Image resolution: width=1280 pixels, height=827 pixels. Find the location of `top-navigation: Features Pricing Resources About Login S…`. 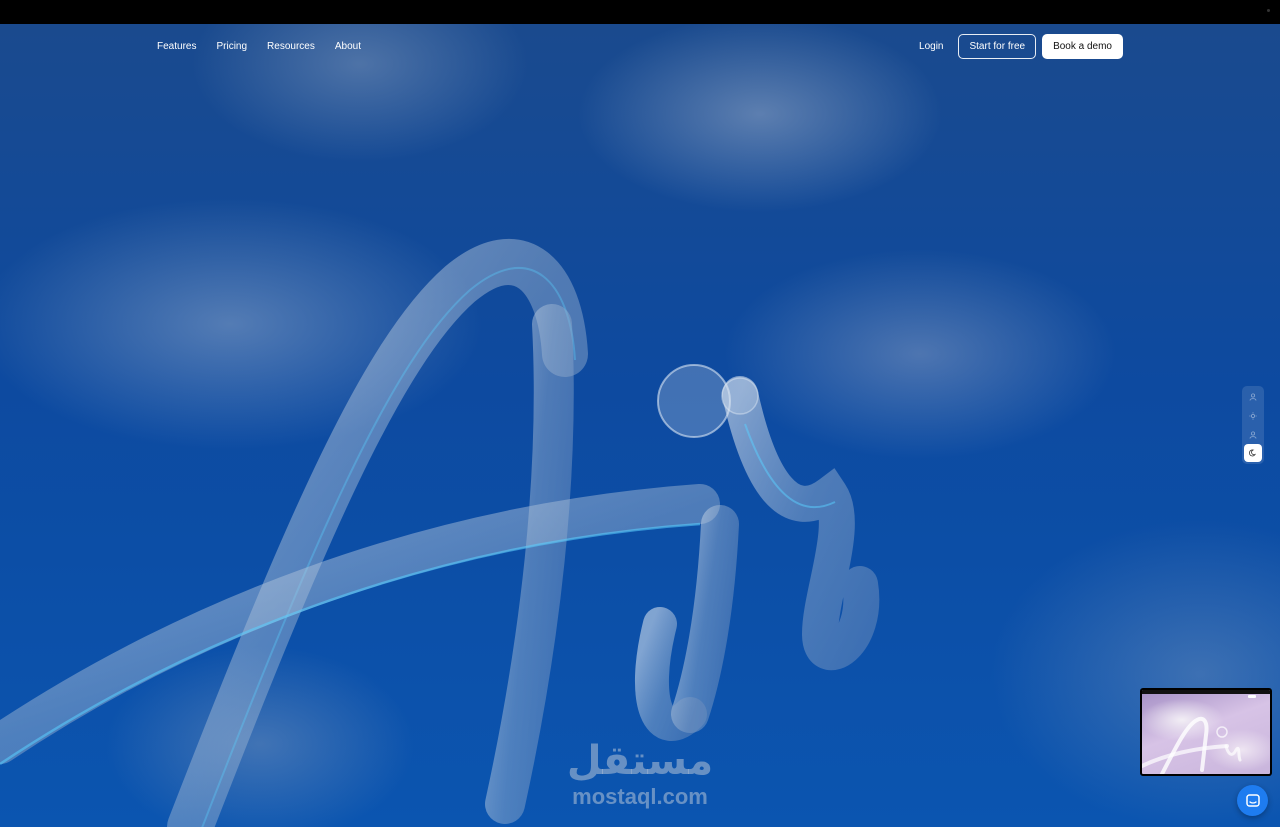

top-navigation: Features Pricing Resources About Login S… is located at coordinates (640, 47).